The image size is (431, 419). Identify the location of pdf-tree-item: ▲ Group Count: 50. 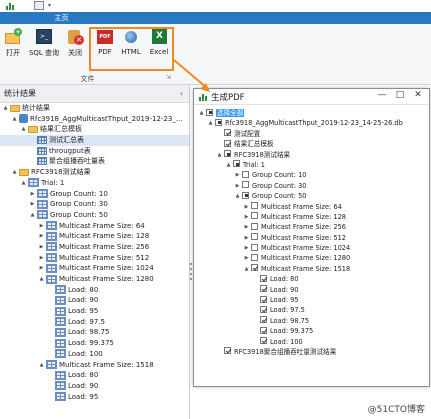
(312, 196).